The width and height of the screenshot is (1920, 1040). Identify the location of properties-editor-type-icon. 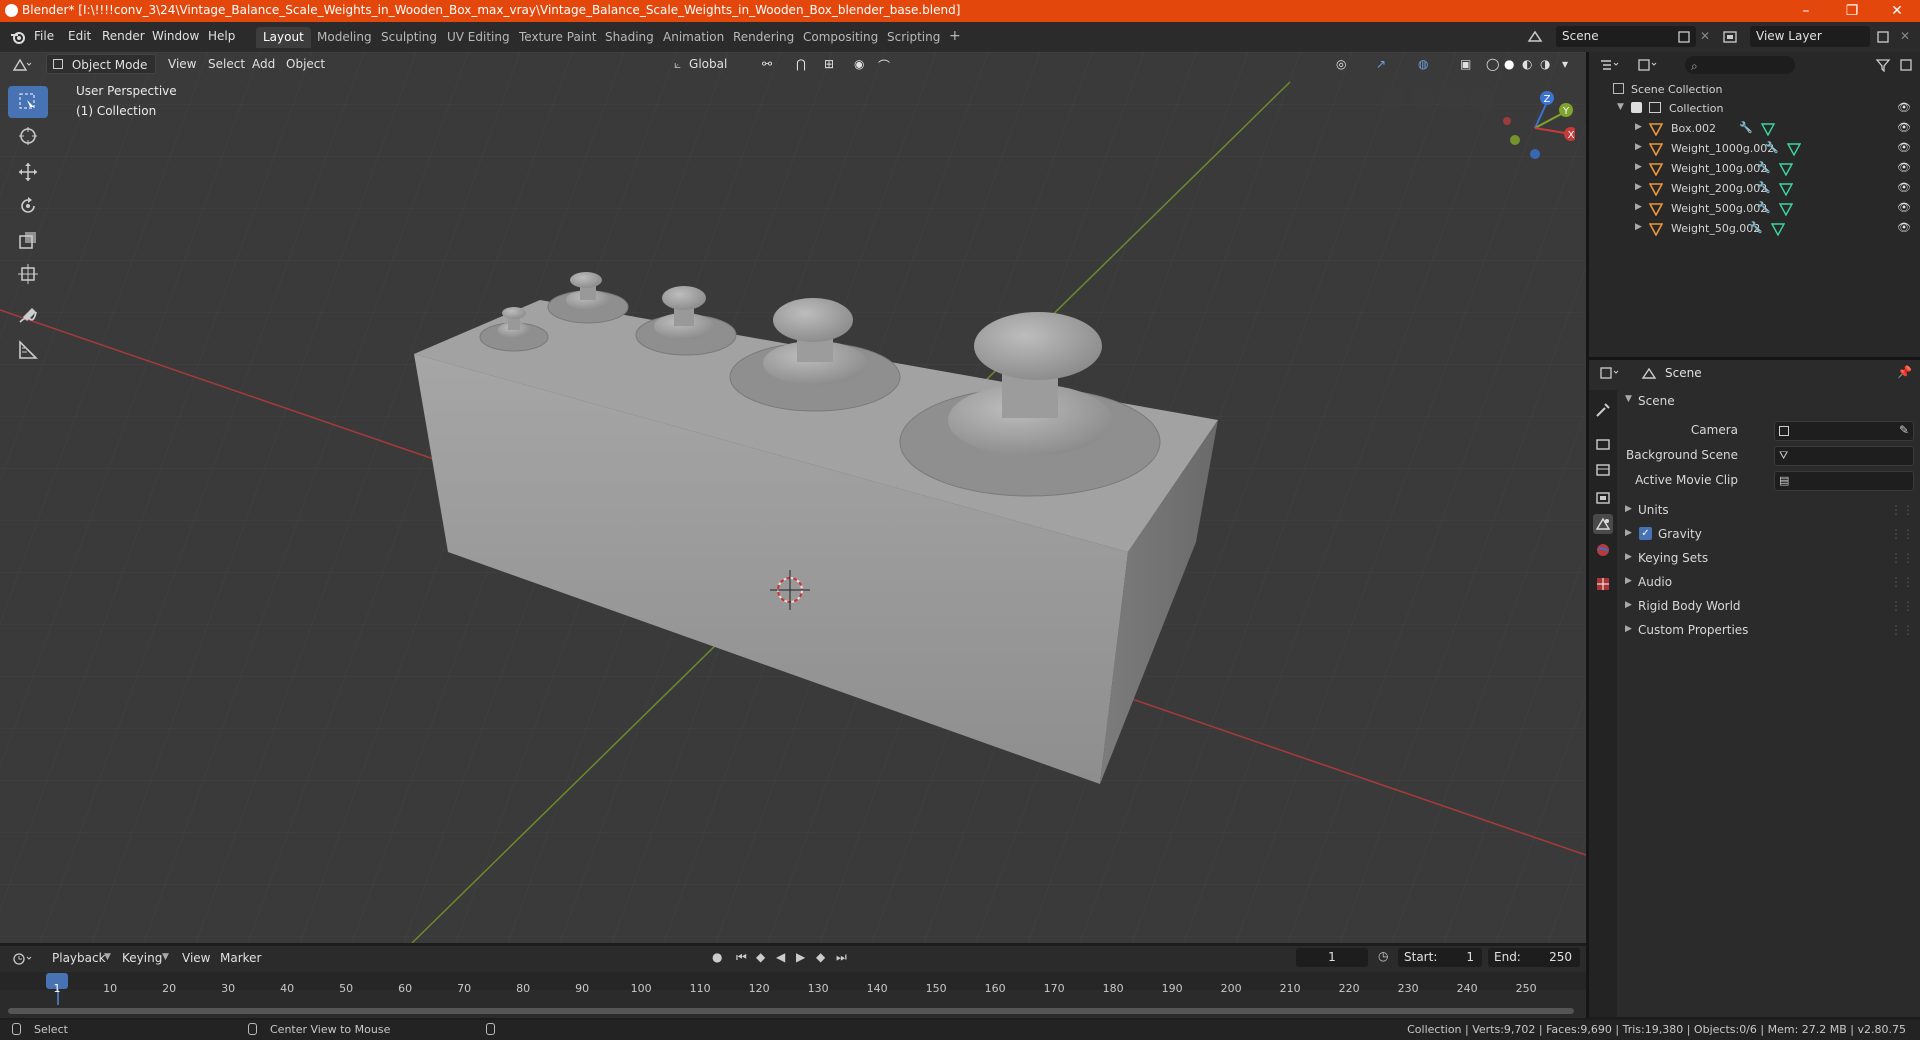
(1610, 373).